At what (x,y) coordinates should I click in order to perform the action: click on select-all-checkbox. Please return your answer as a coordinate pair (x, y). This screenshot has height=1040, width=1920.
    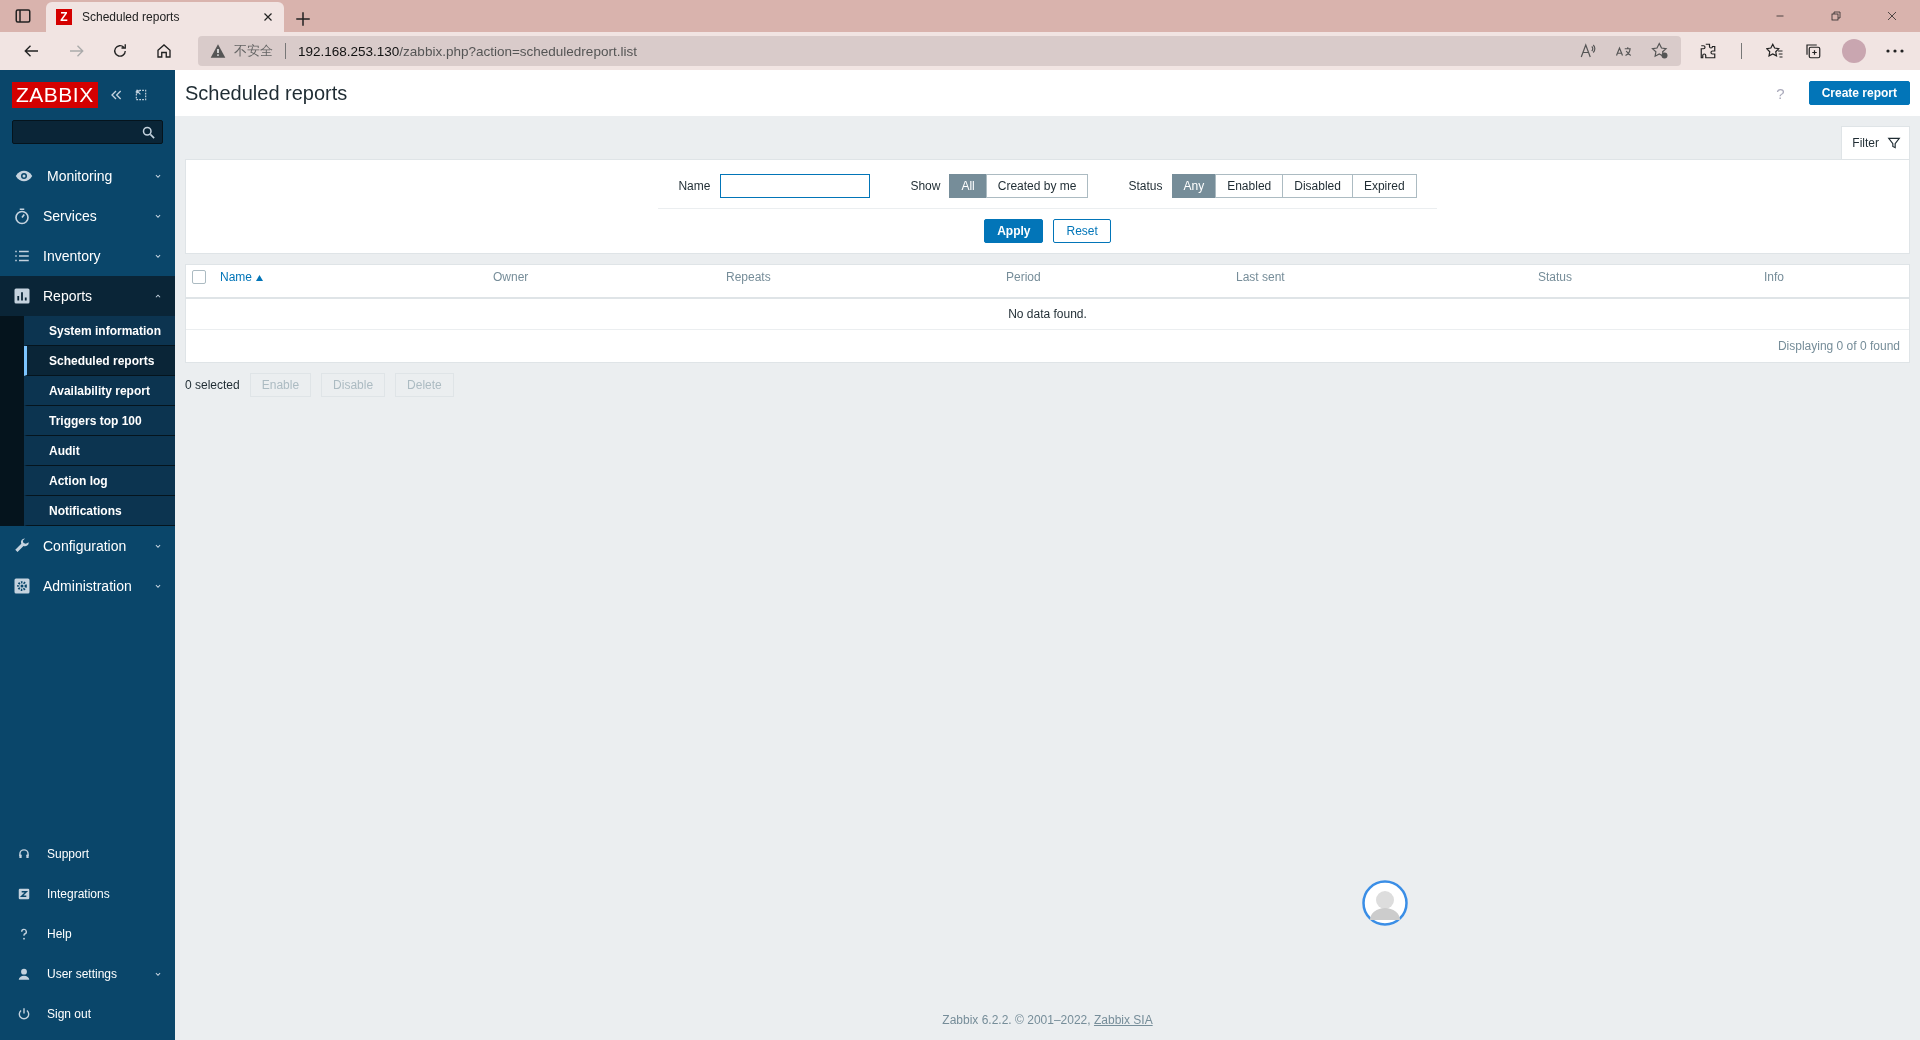
    Looking at the image, I should click on (199, 276).